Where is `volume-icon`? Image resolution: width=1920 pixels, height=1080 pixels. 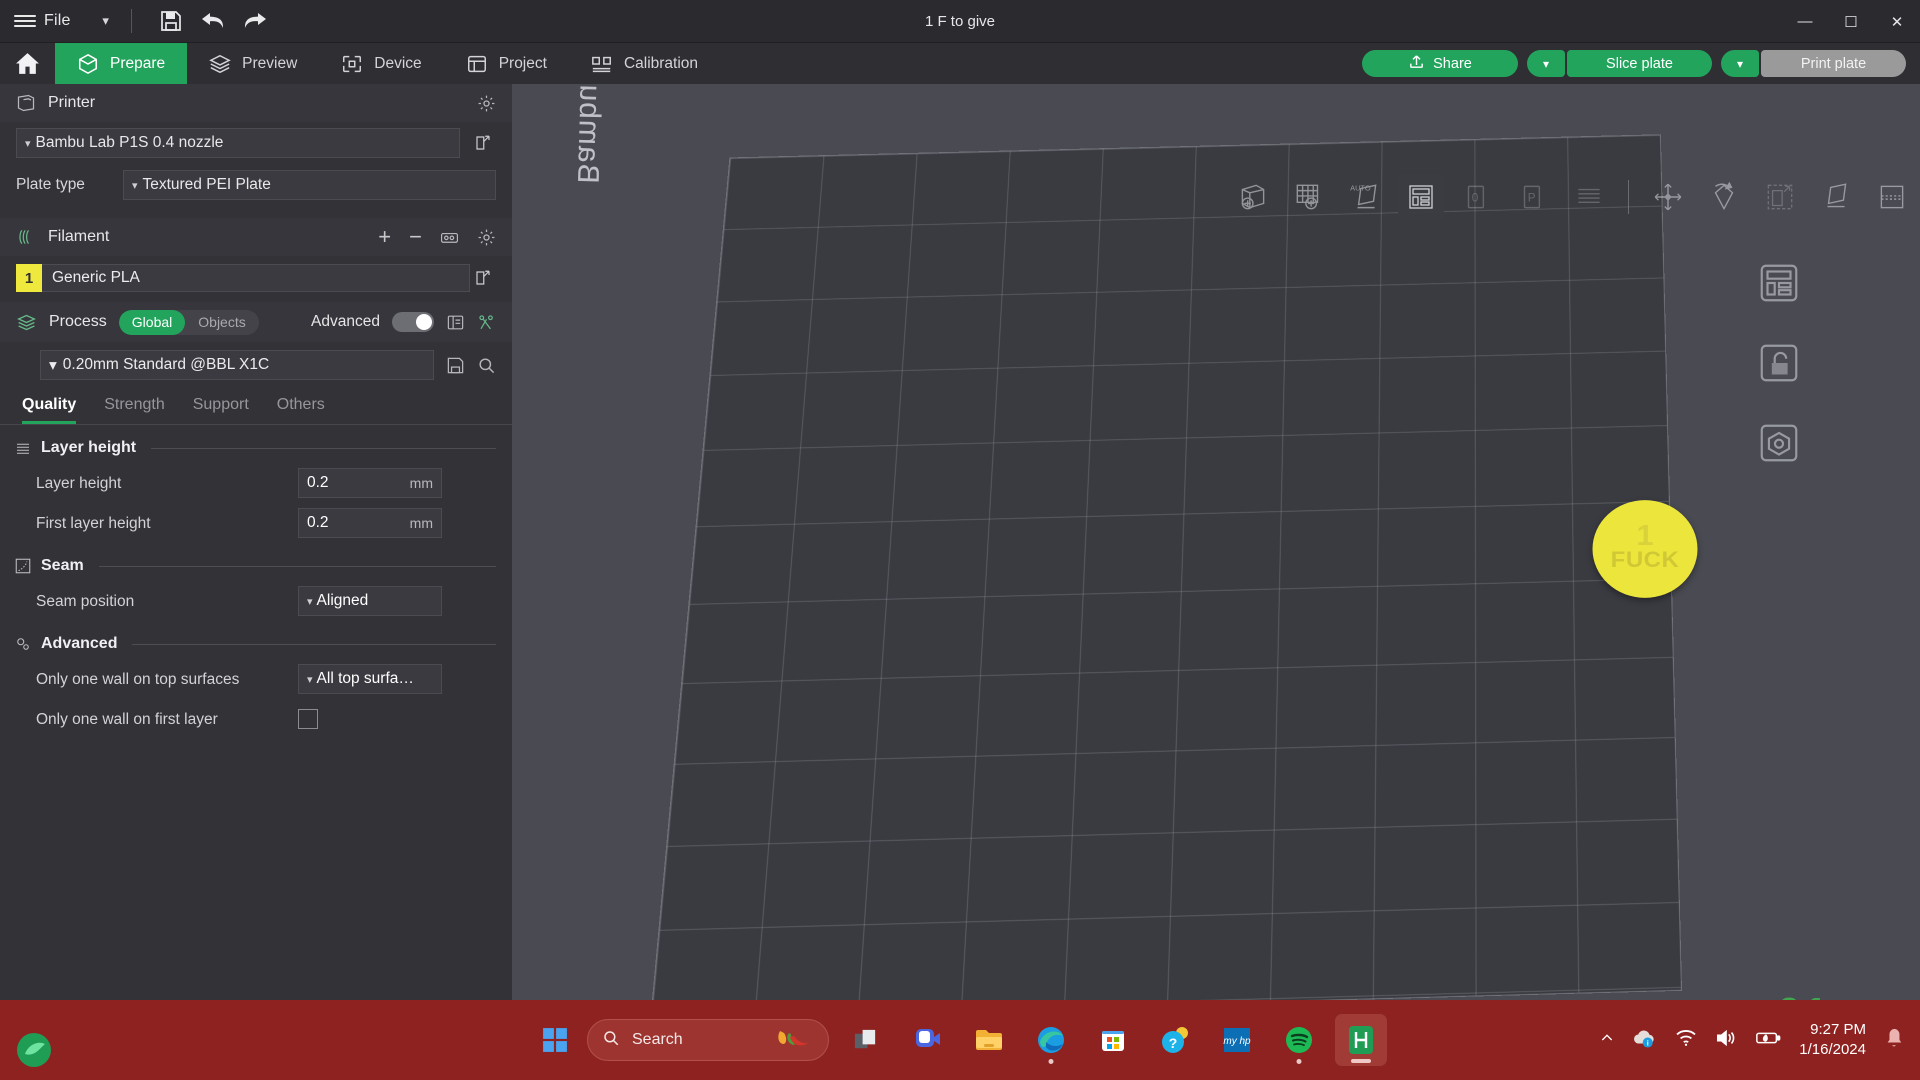
volume-icon is located at coordinates (1726, 1040).